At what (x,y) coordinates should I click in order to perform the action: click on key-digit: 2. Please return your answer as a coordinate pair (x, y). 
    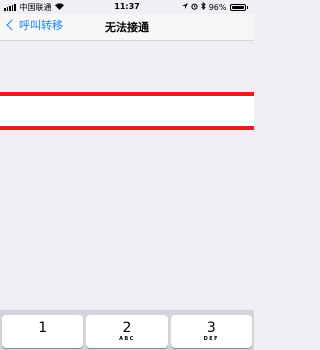
    Looking at the image, I should click on (127, 328).